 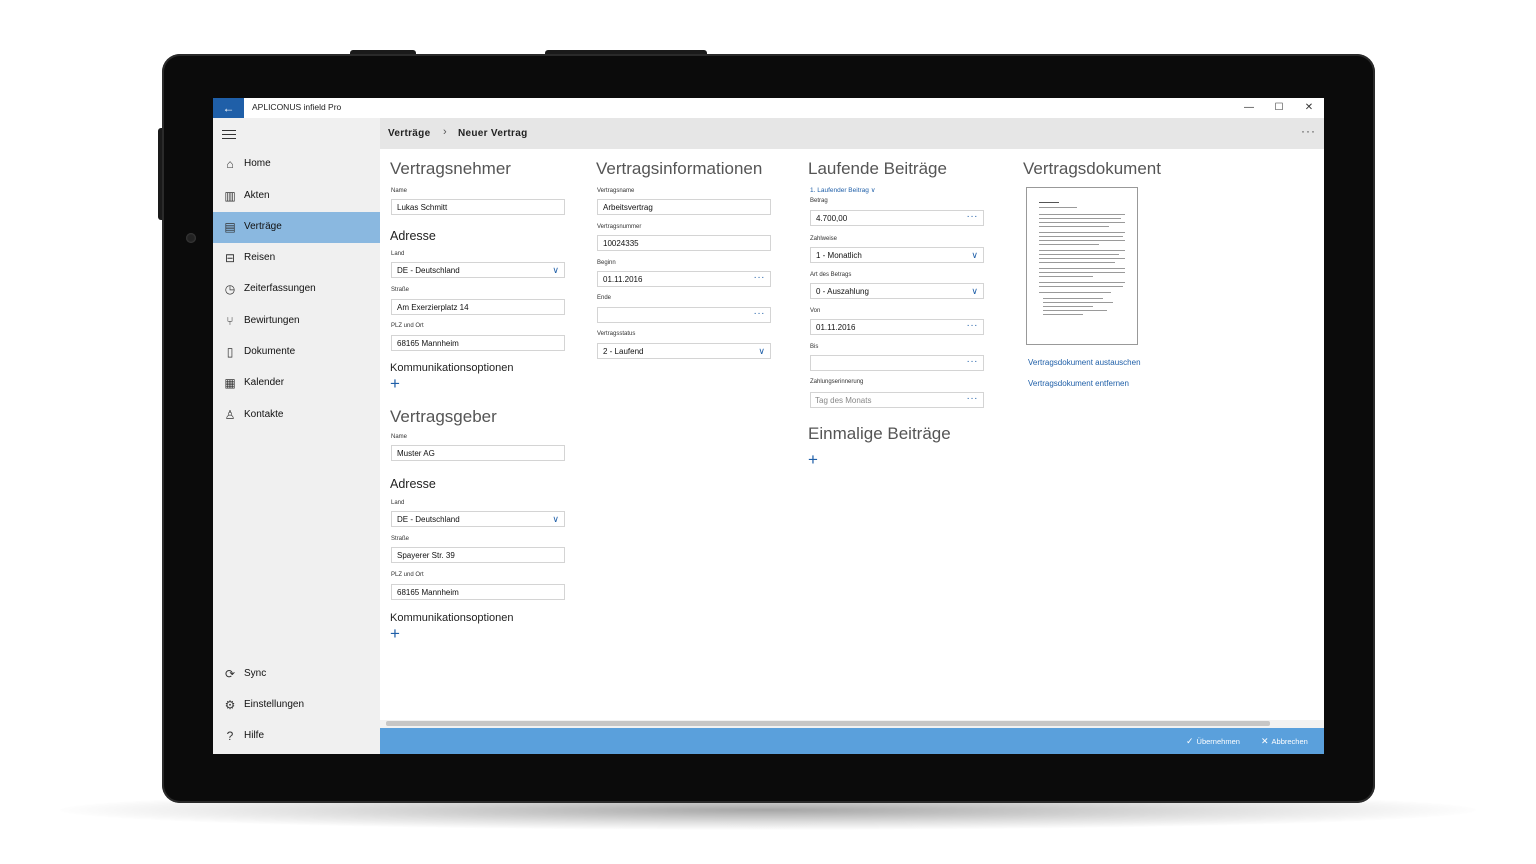 What do you see at coordinates (296, 705) in the screenshot?
I see `sidebar-item-einstellungen: ⚙ Einstellungen` at bounding box center [296, 705].